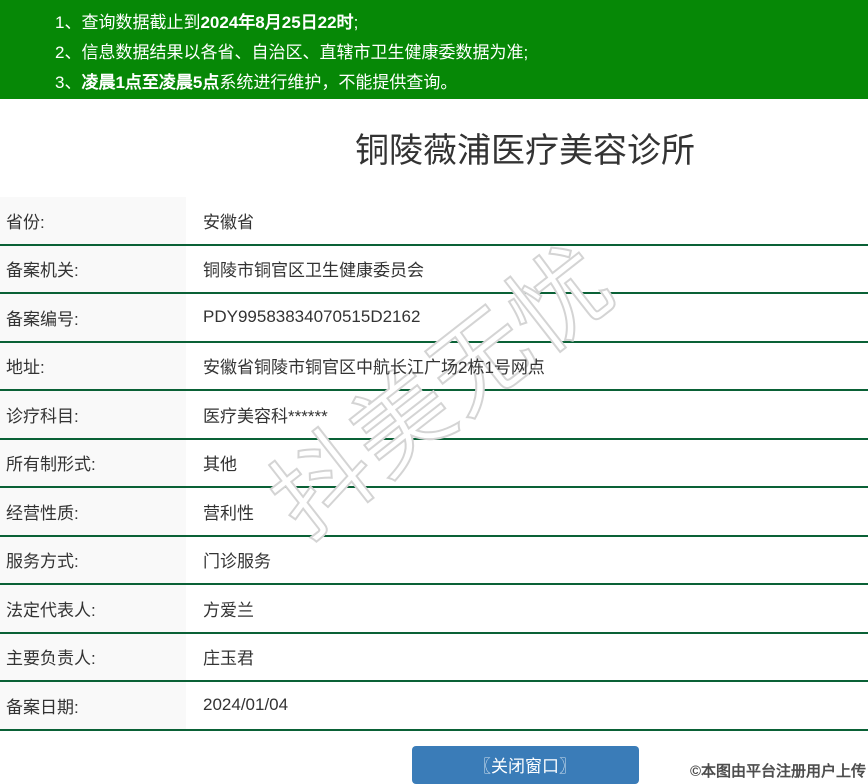  I want to click on row-label: 备案编号:, so click(93, 317).